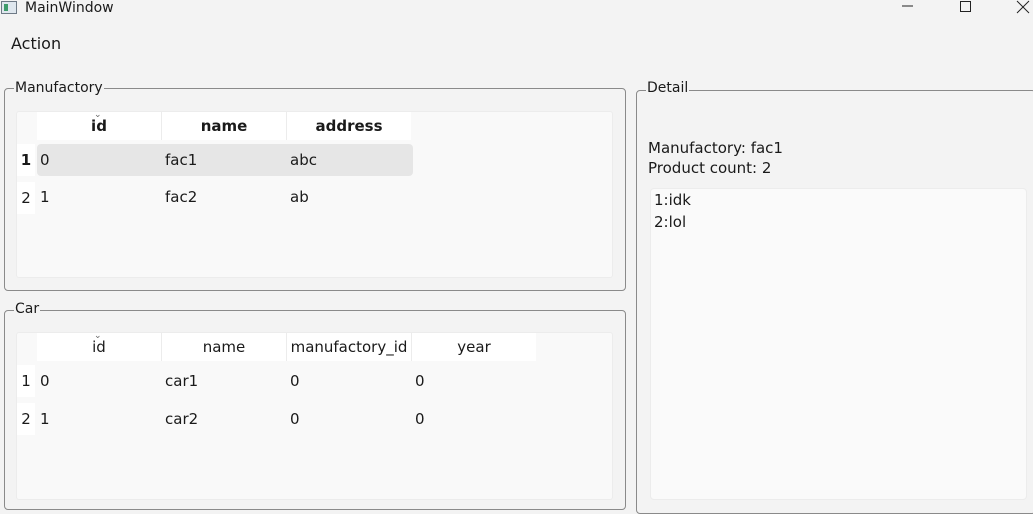  What do you see at coordinates (36, 44) in the screenshot?
I see `menu-action: Action` at bounding box center [36, 44].